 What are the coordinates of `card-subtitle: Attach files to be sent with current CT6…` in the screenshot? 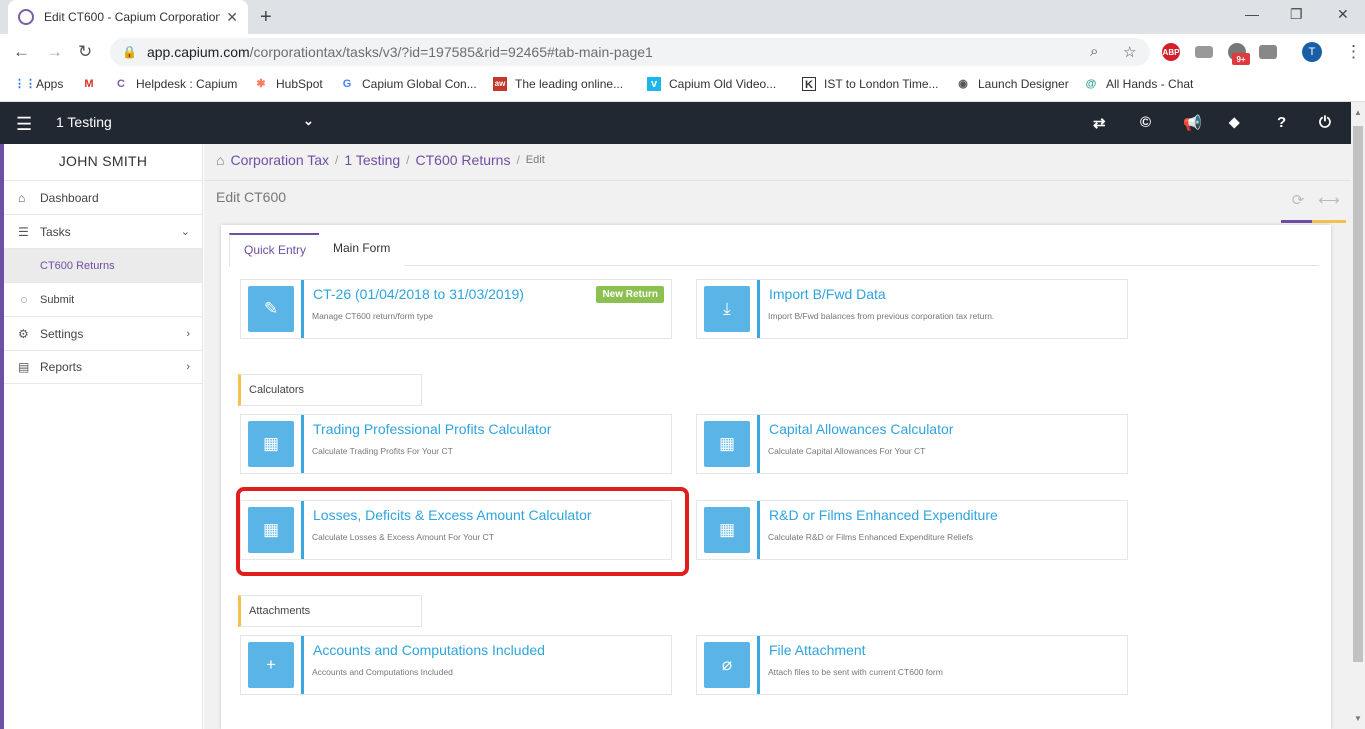 It's located at (855, 672).